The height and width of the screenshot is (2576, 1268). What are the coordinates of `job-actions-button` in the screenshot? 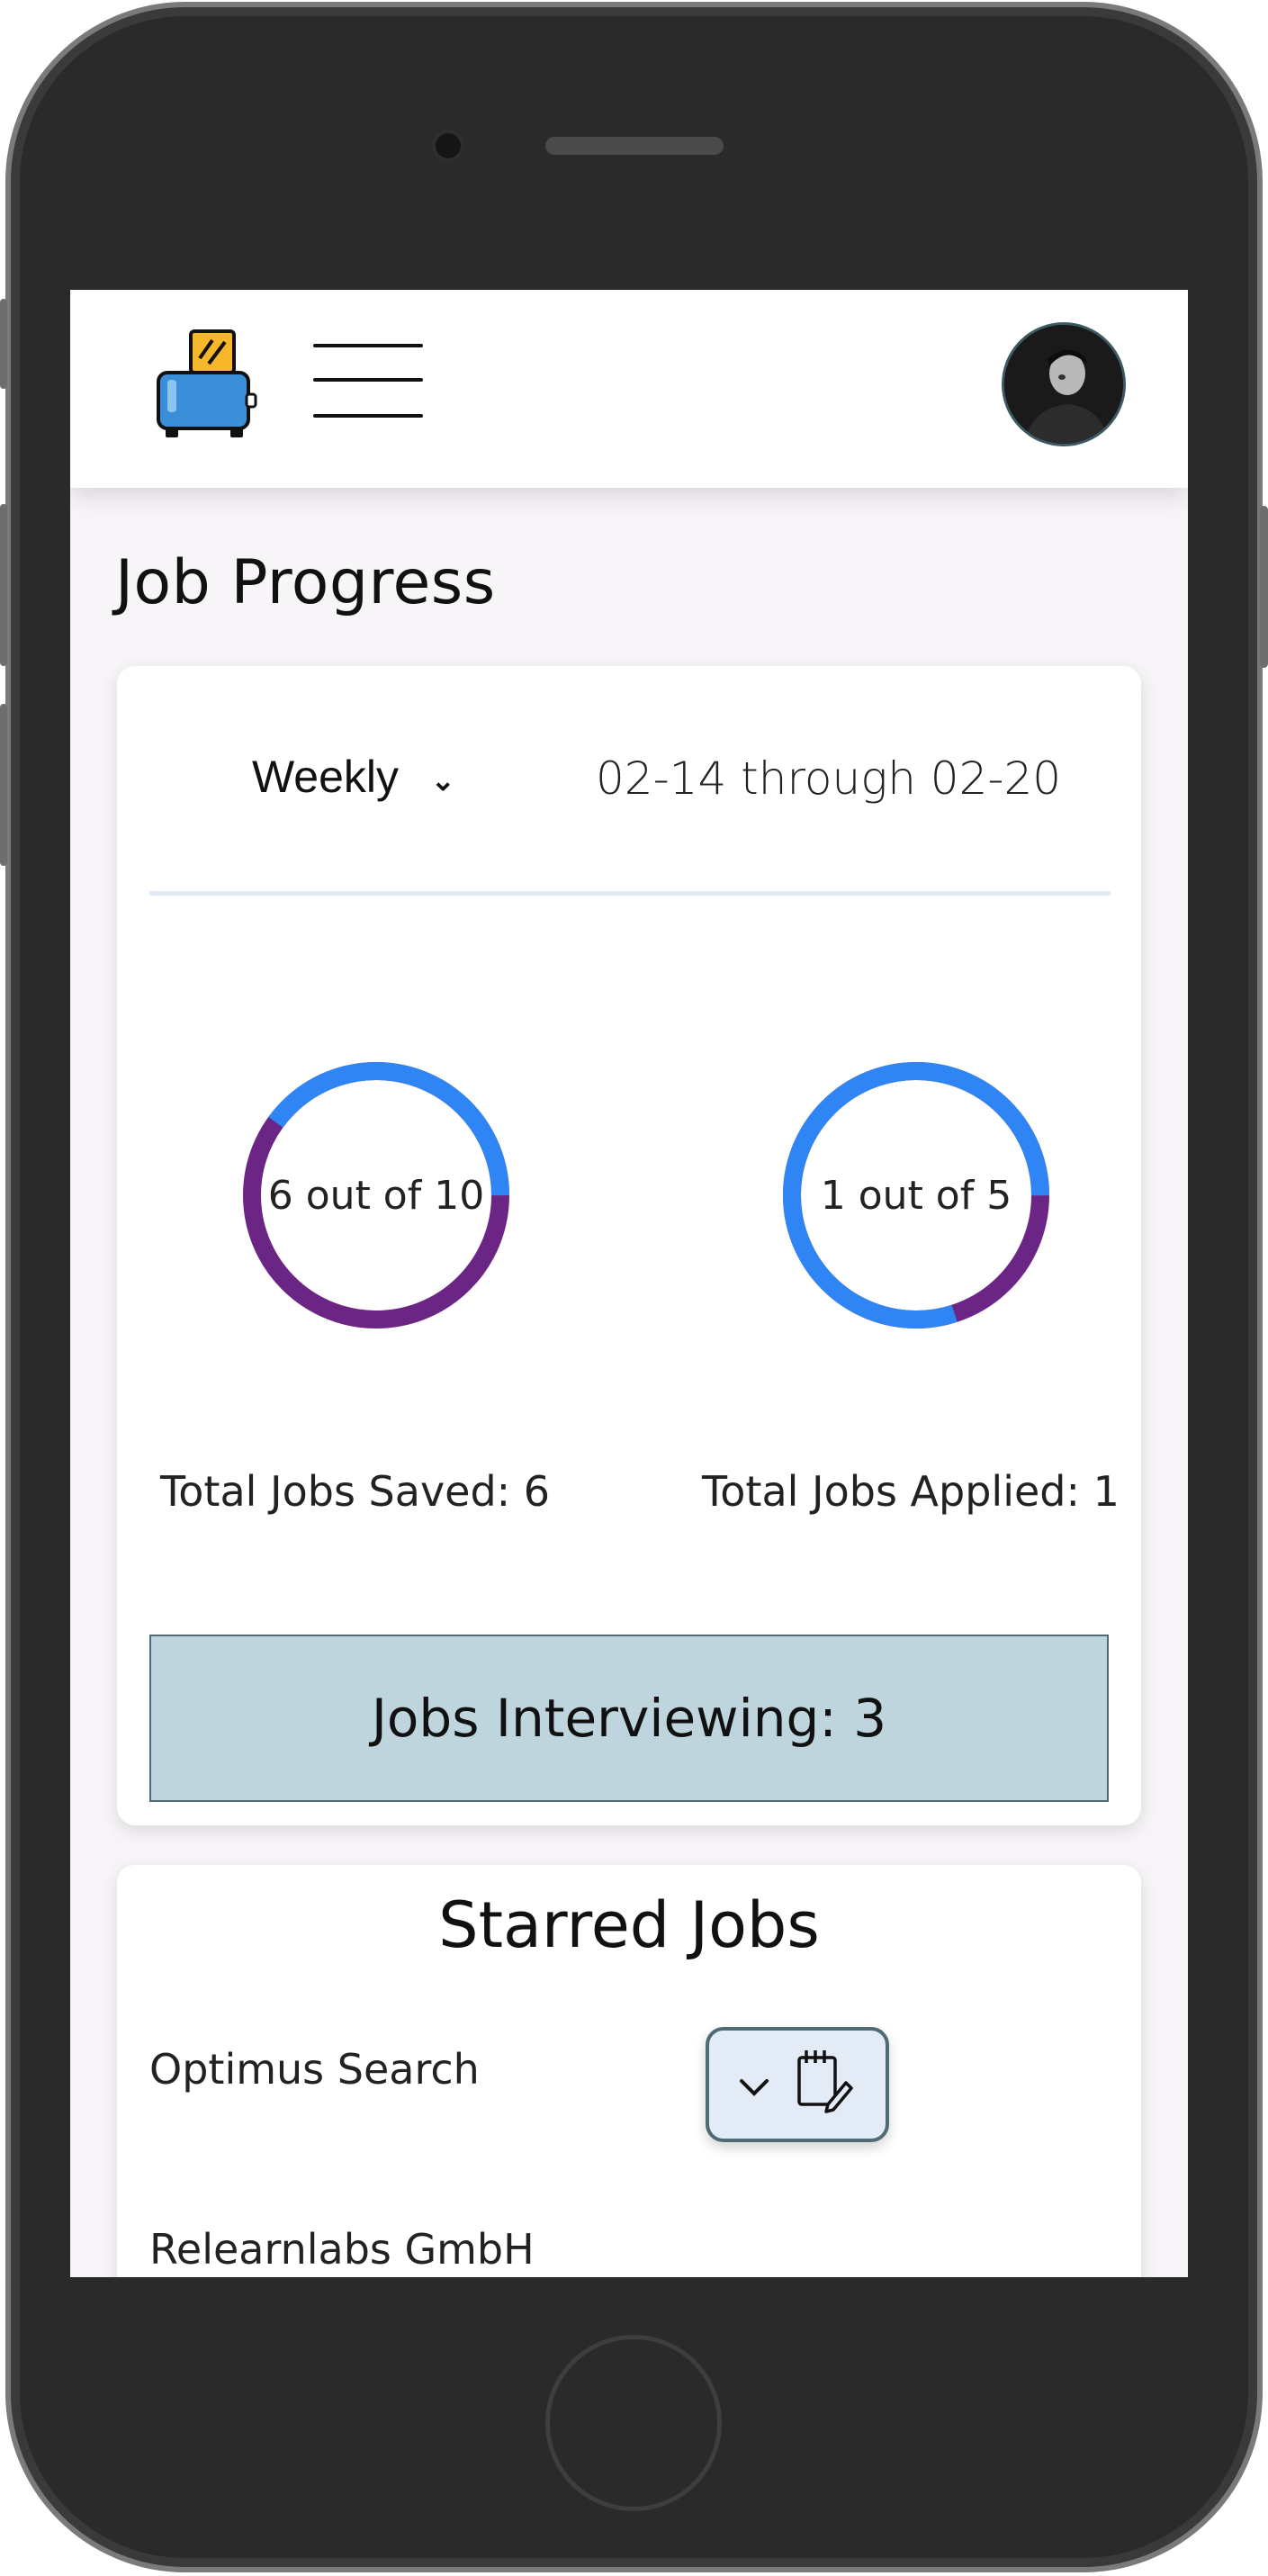 It's located at (797, 2084).